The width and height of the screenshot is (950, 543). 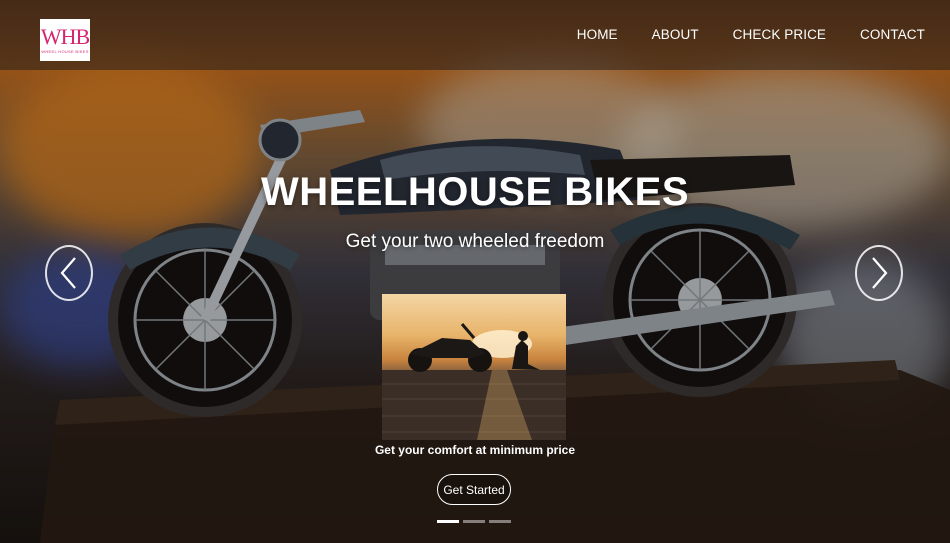 I want to click on nav-link-check-price: CHECK PRICE, so click(x=779, y=34).